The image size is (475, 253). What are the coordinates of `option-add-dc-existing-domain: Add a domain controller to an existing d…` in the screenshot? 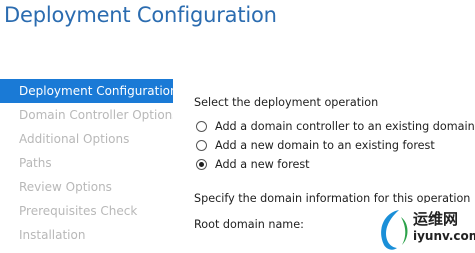 It's located at (335, 126).